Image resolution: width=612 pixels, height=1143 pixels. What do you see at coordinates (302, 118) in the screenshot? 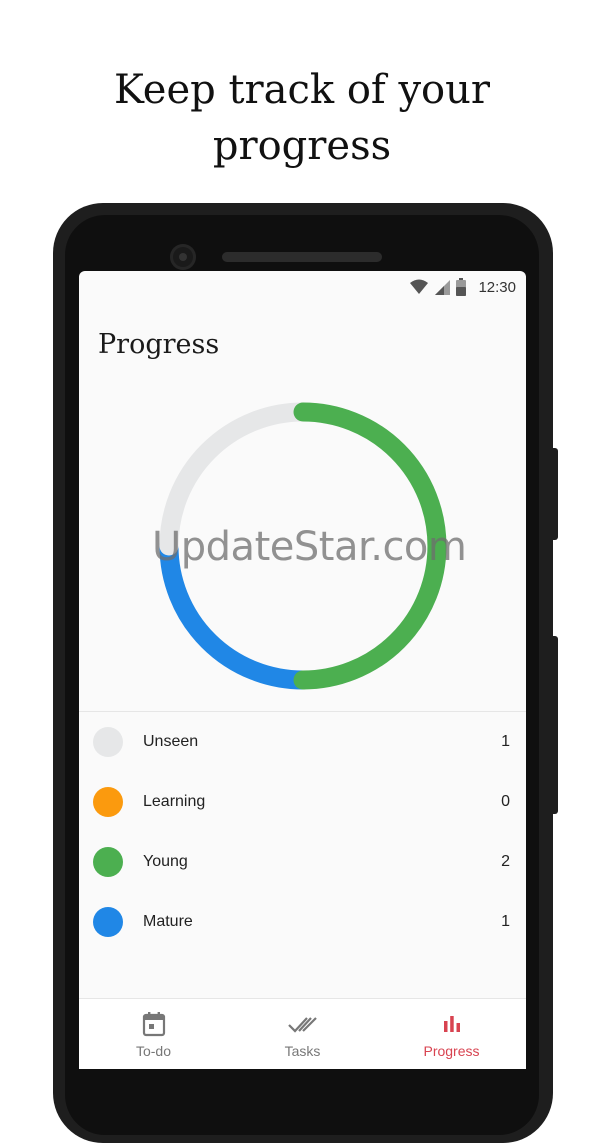
I see `headline: Keep track of your progress` at bounding box center [302, 118].